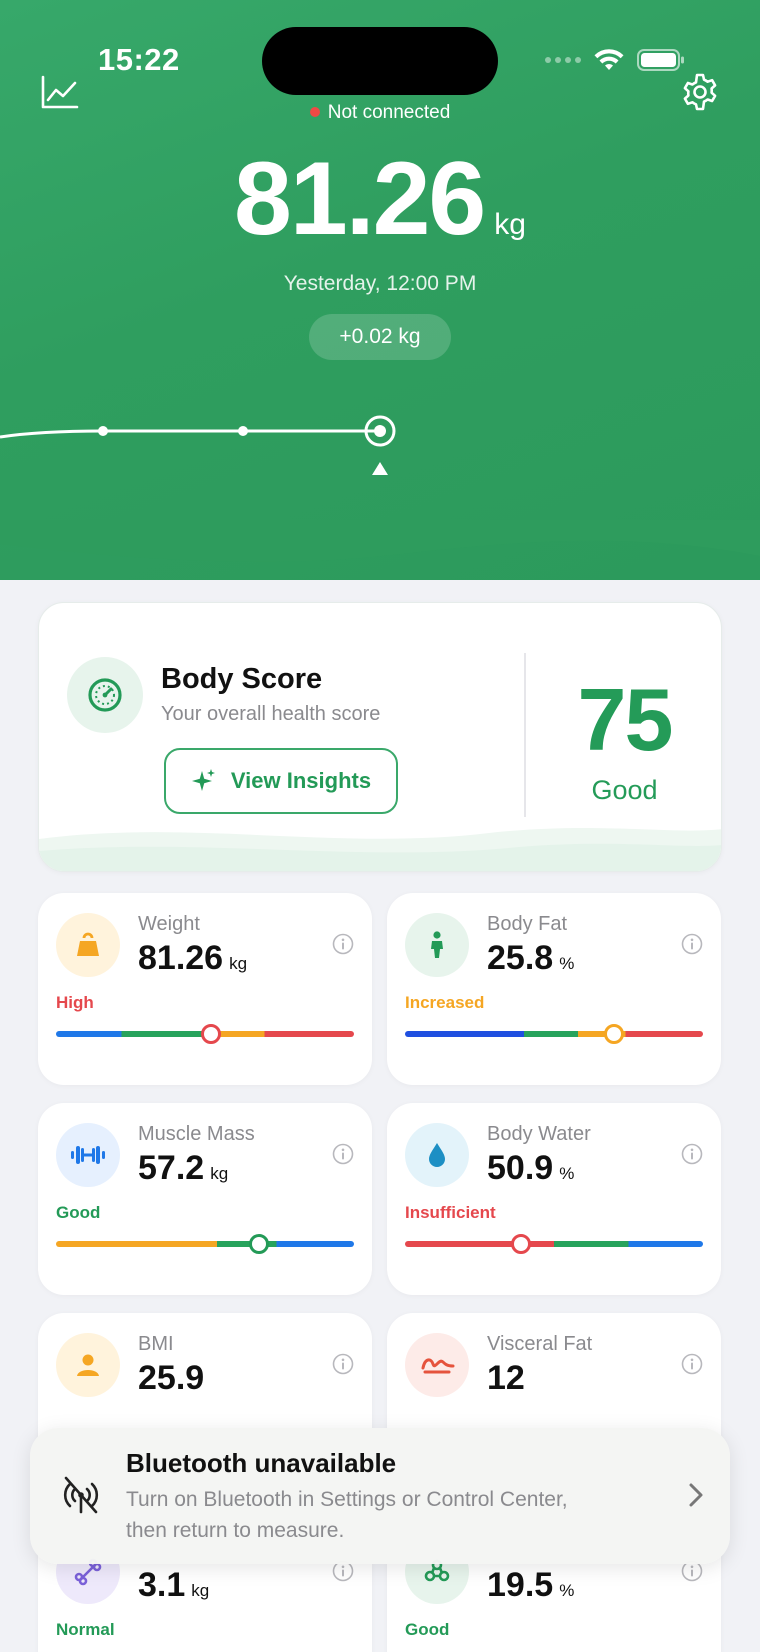 This screenshot has height=1652, width=760. I want to click on metric-value: 25.9, so click(174, 1378).